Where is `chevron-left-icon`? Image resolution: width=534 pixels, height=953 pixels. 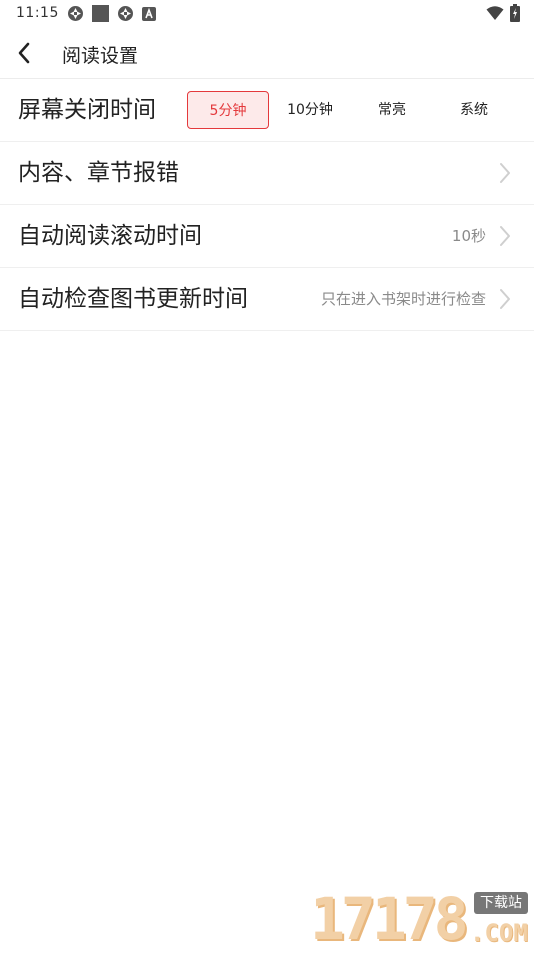 chevron-left-icon is located at coordinates (24, 53).